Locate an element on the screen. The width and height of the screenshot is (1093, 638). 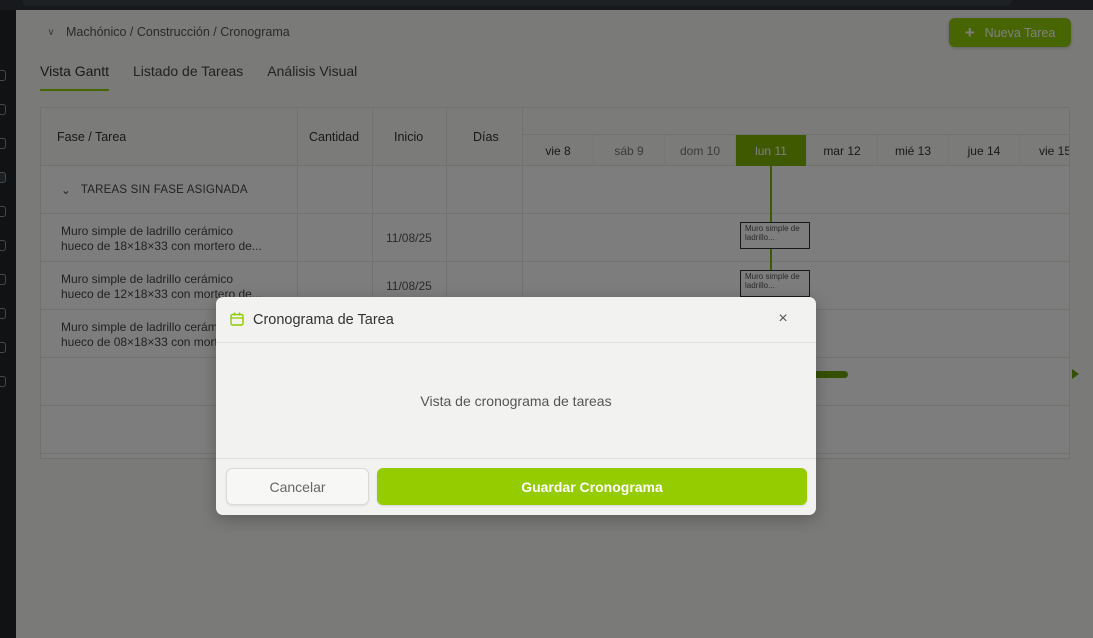
dialog-footer: Cancelar Guardar Cronograma is located at coordinates (516, 487).